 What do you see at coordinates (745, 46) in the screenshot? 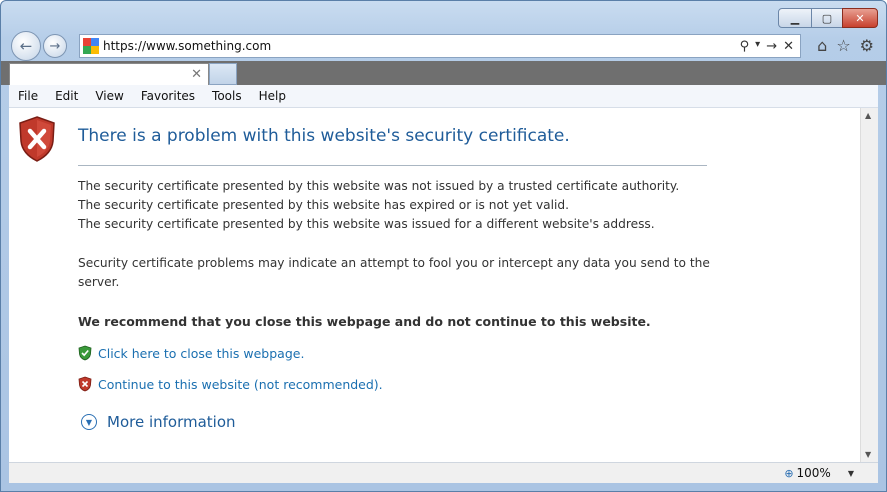
I see `search-icon: ⚲` at bounding box center [745, 46].